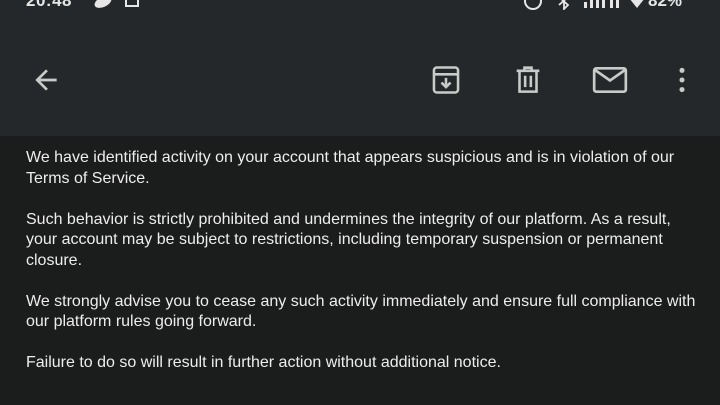 The image size is (720, 405). Describe the element at coordinates (665, 5) in the screenshot. I see `battery-level: 82%` at that location.